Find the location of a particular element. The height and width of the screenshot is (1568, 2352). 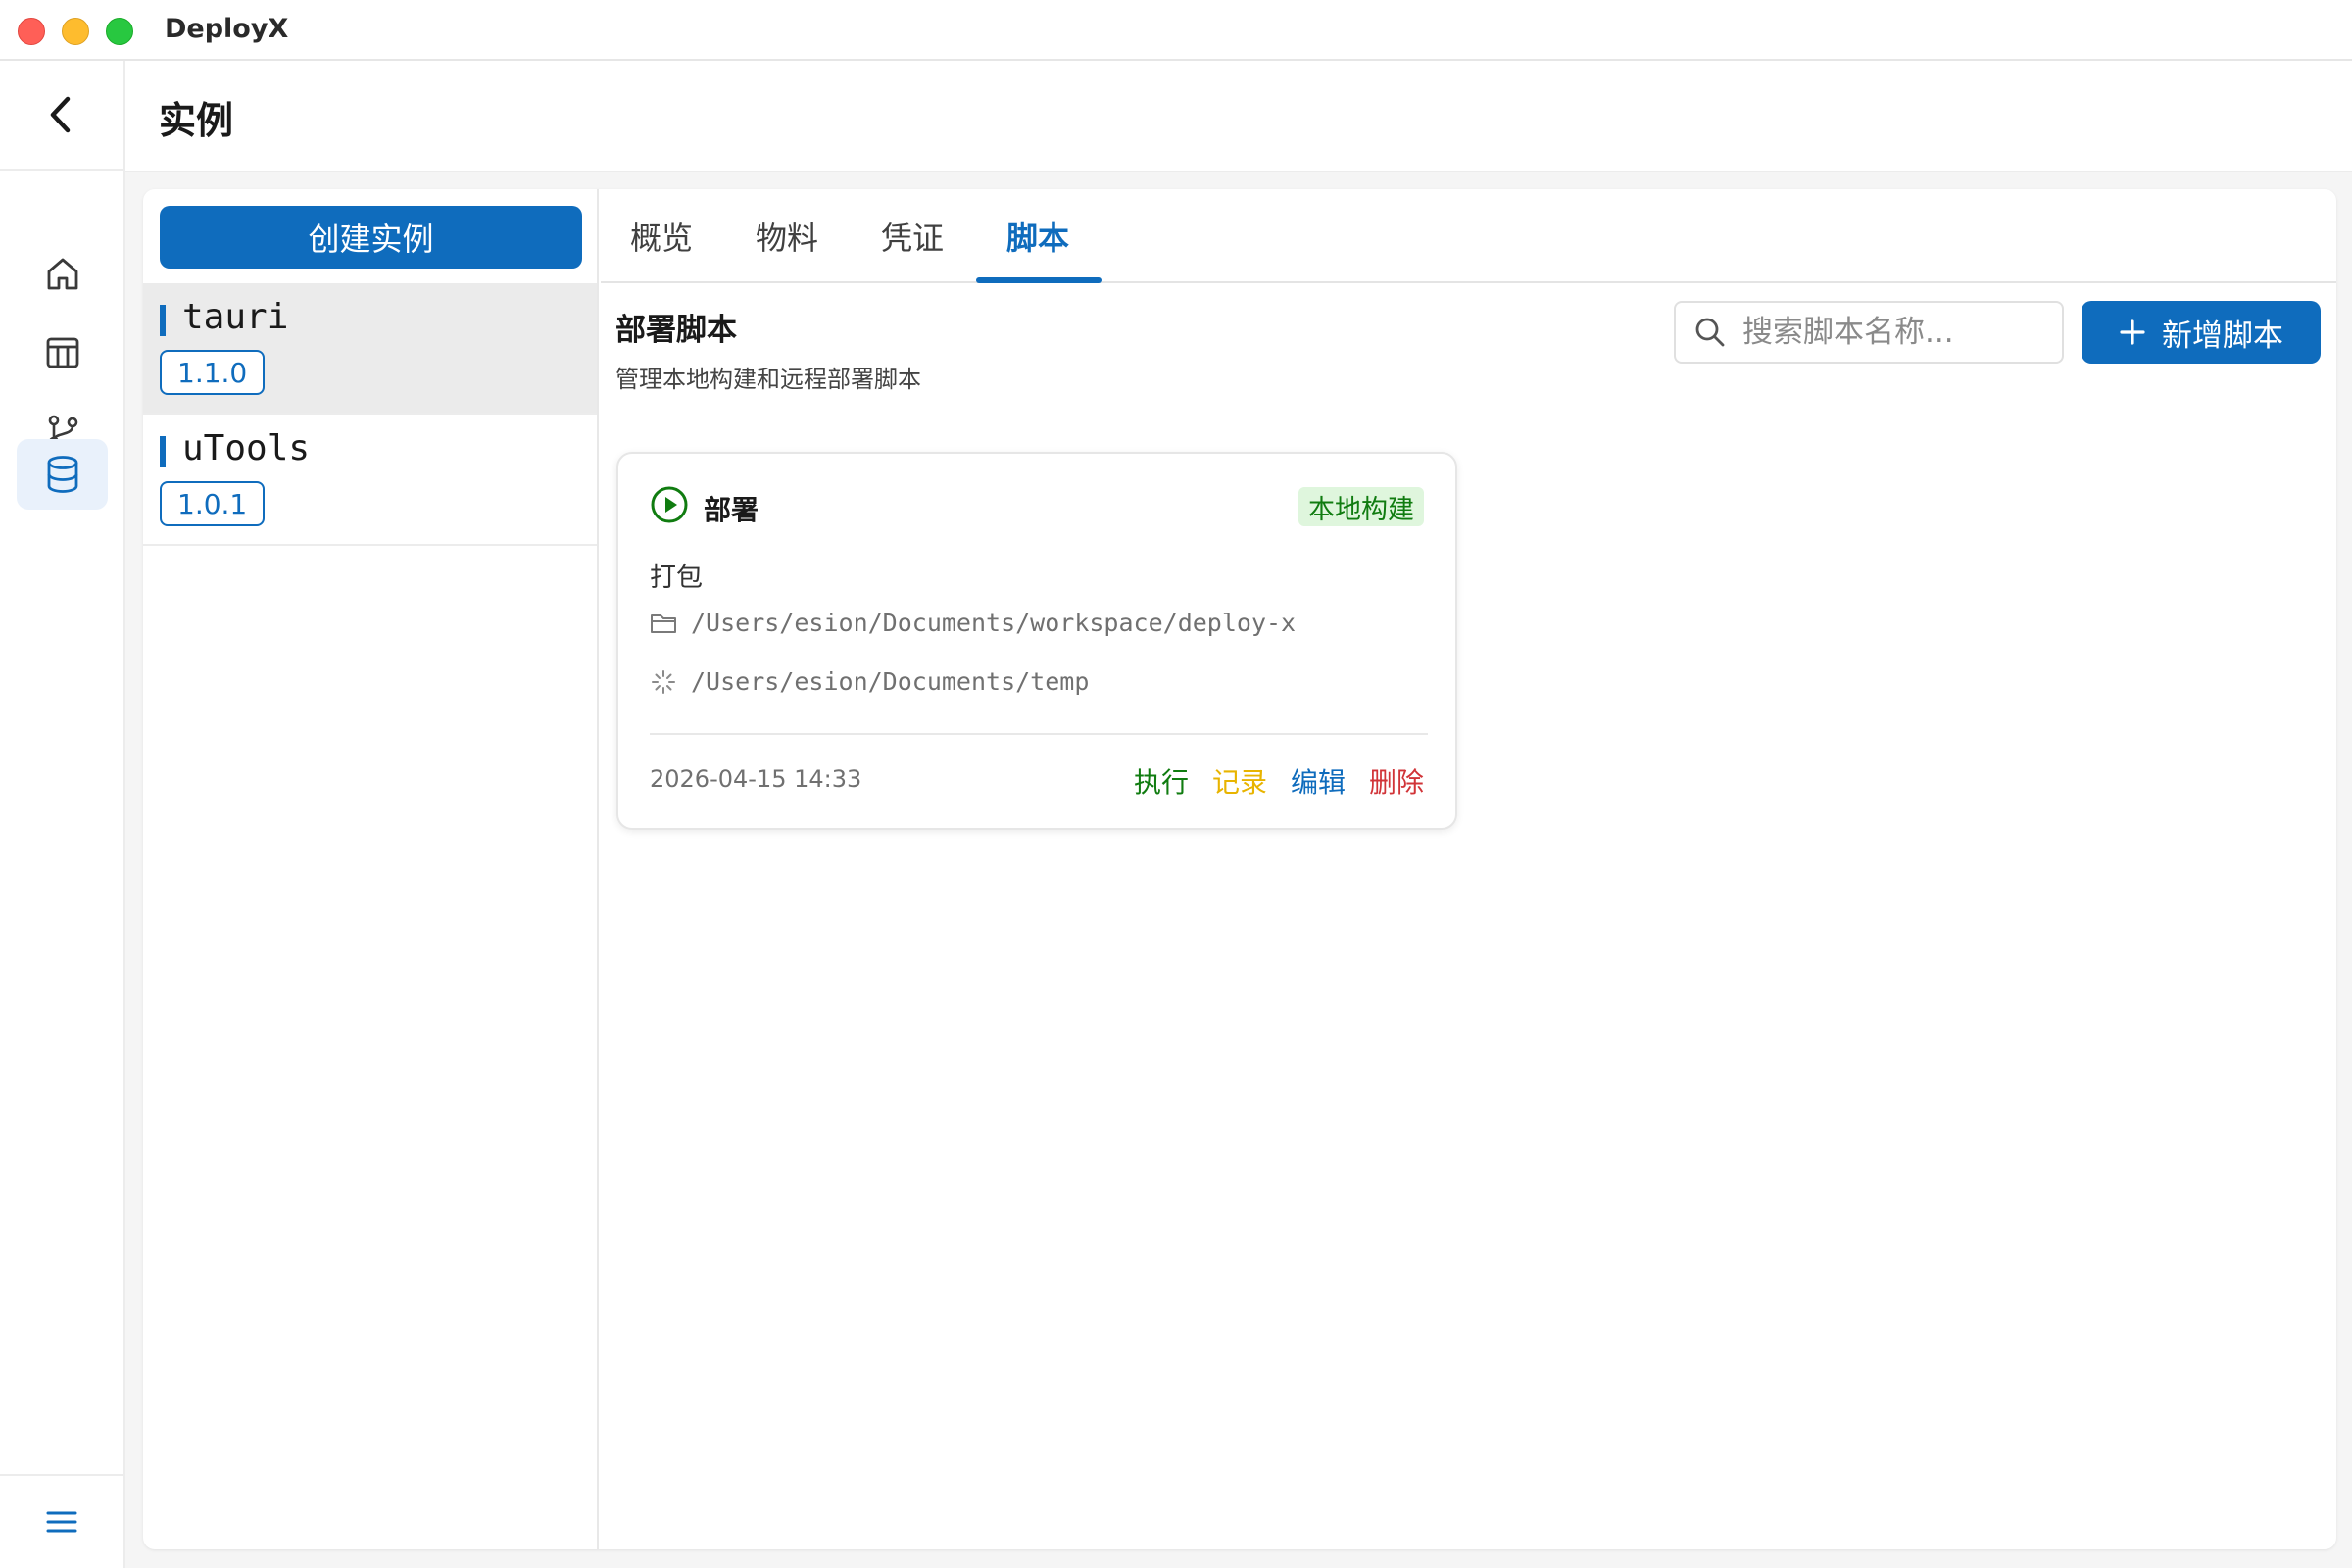

create-instance-button: 创建实例 is located at coordinates (371, 237).